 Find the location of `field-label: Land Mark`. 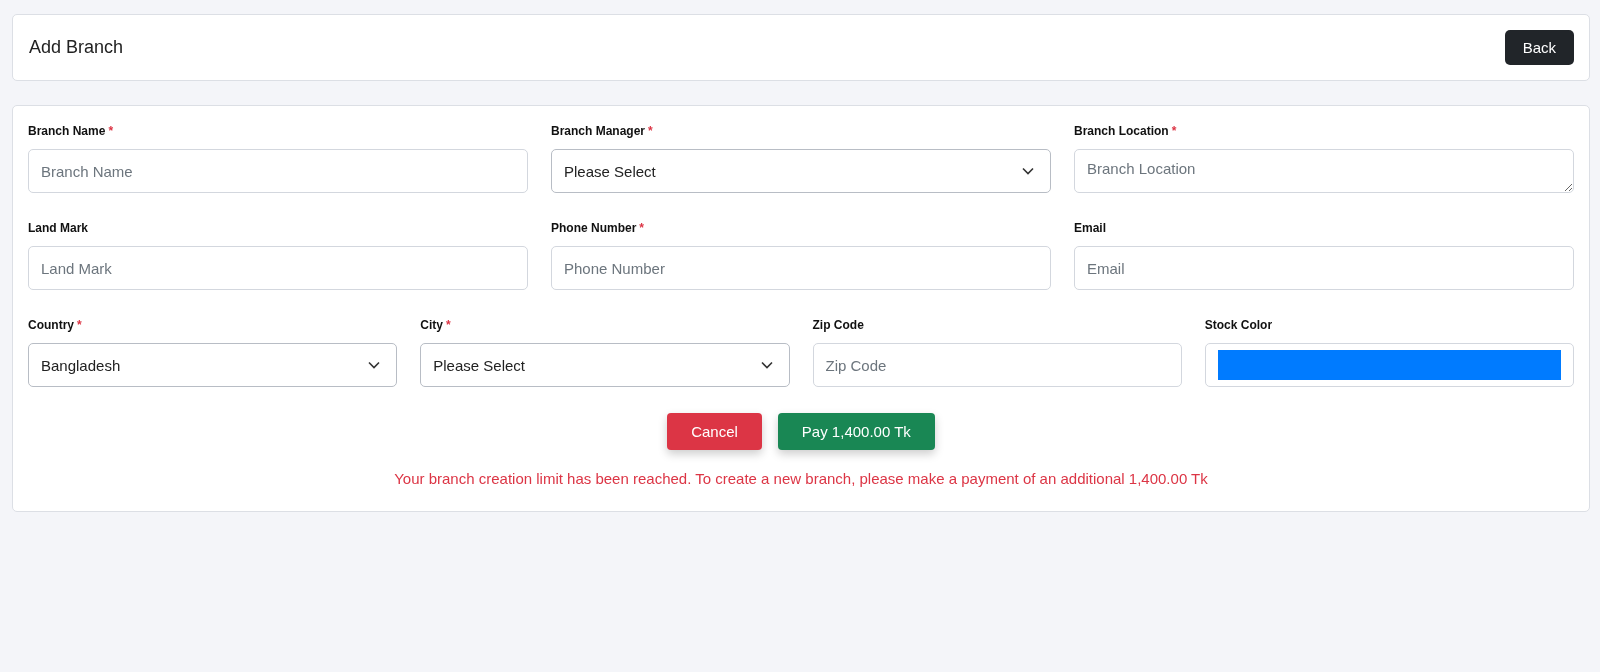

field-label: Land Mark is located at coordinates (58, 228).